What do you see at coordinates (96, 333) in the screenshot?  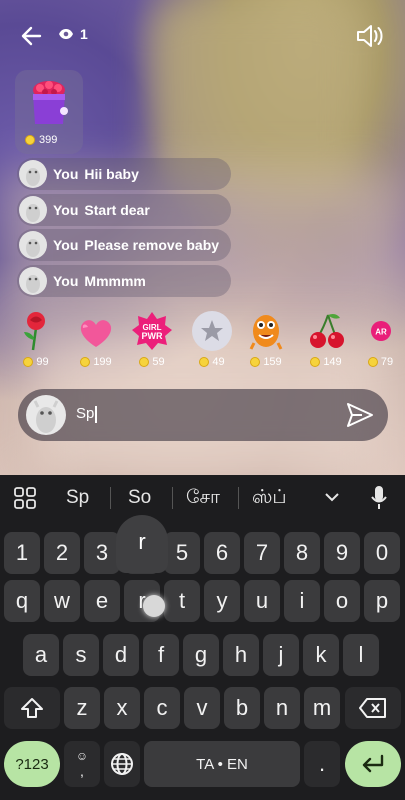 I see `hearts-icon` at bounding box center [96, 333].